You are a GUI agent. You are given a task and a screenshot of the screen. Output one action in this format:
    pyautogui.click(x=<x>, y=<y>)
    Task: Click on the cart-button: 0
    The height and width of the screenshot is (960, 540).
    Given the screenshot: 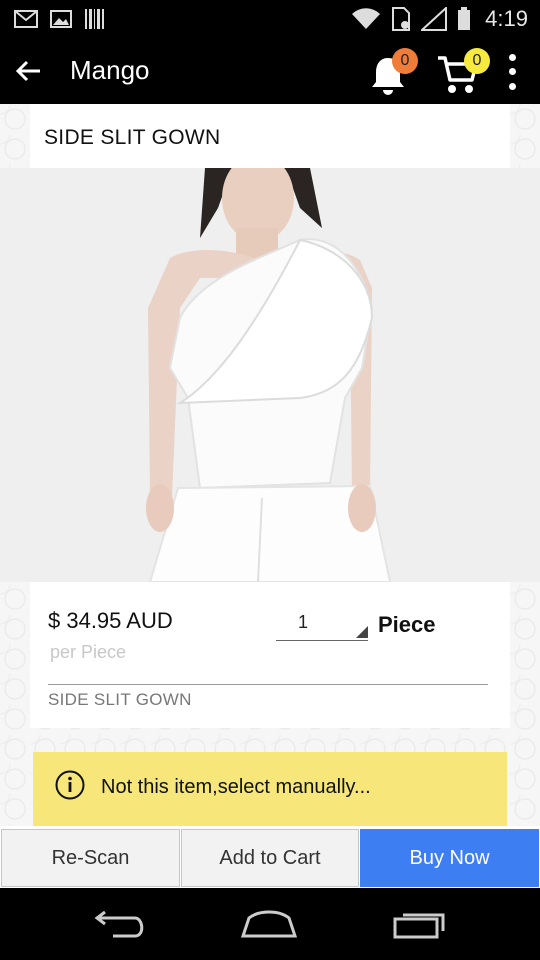 What is the action you would take?
    pyautogui.click(x=464, y=71)
    